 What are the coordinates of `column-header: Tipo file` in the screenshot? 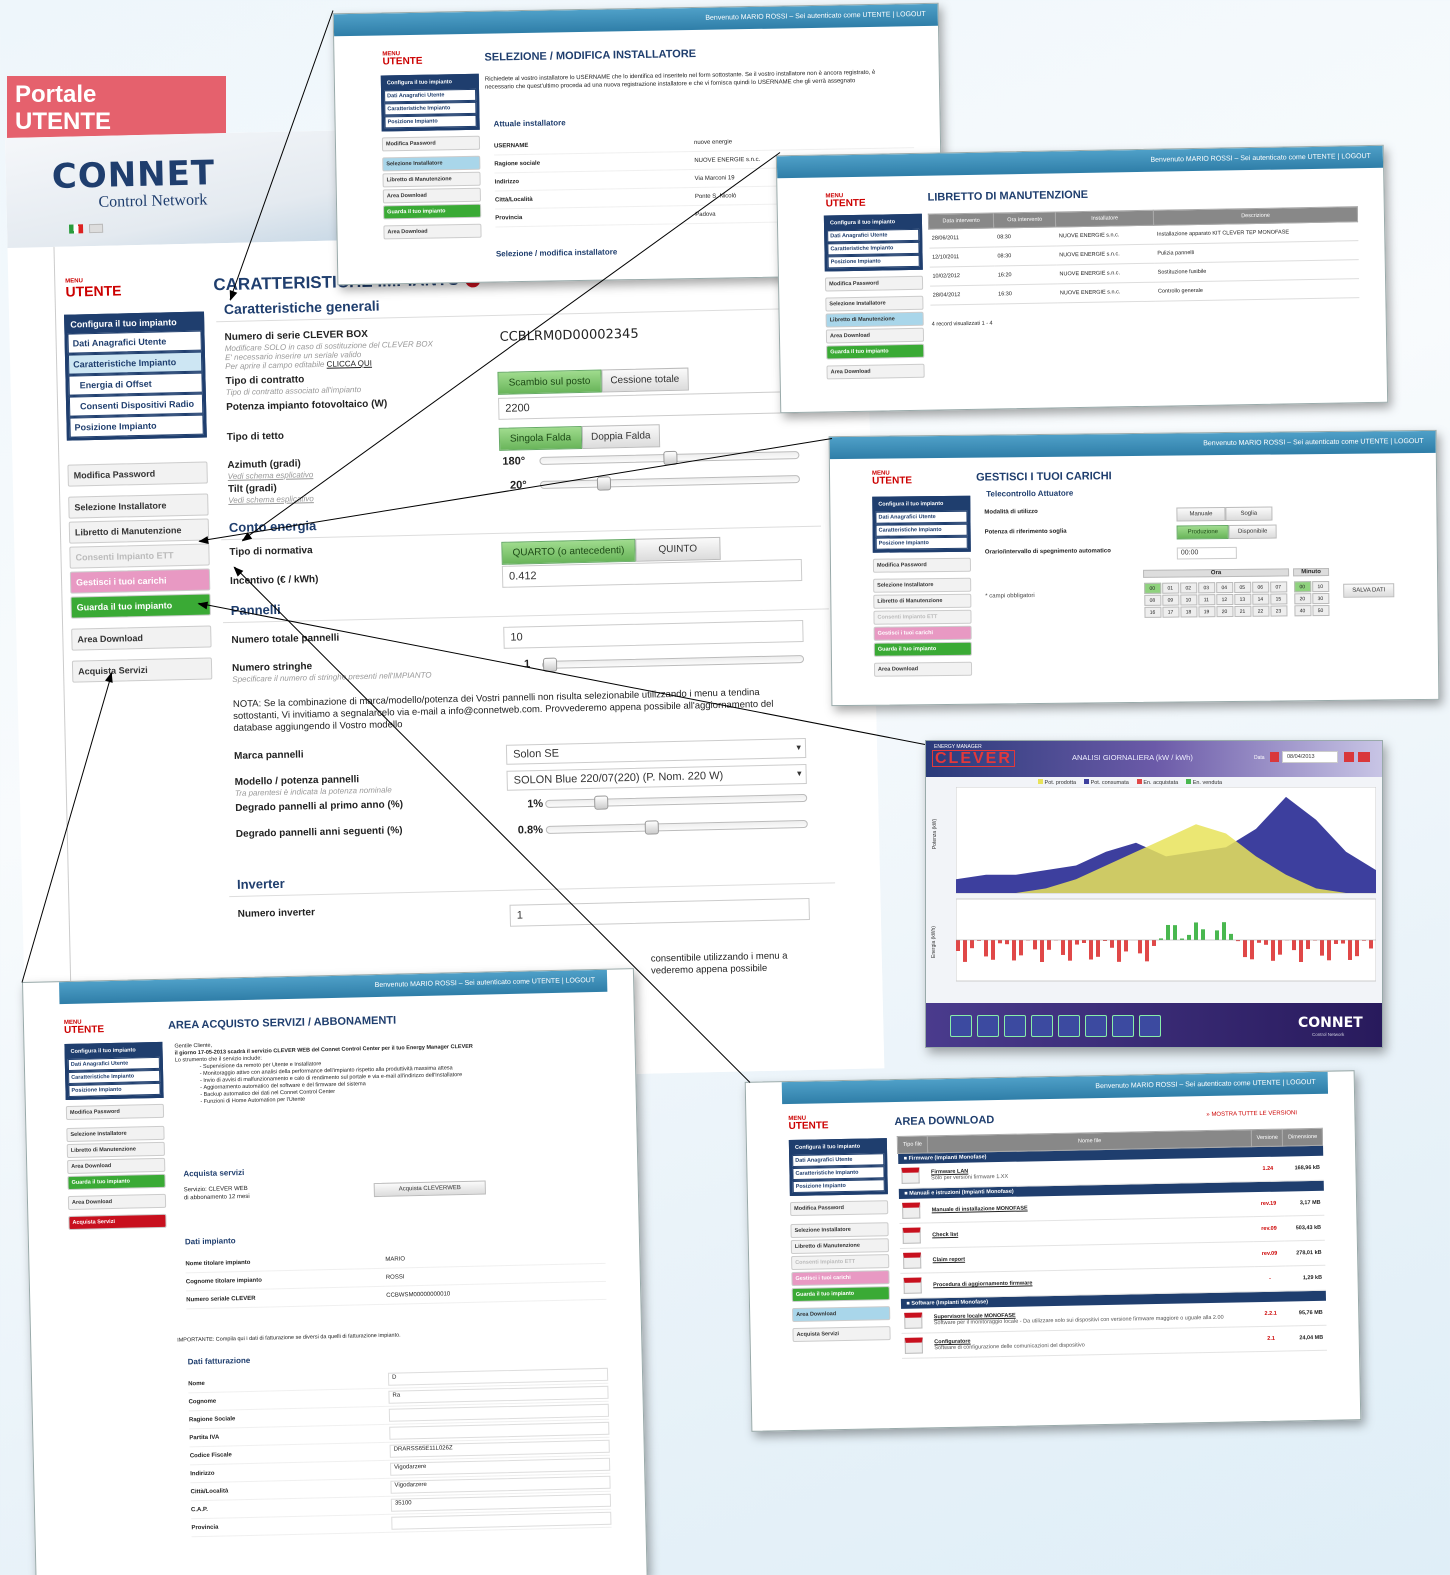 It's located at (912, 1144).